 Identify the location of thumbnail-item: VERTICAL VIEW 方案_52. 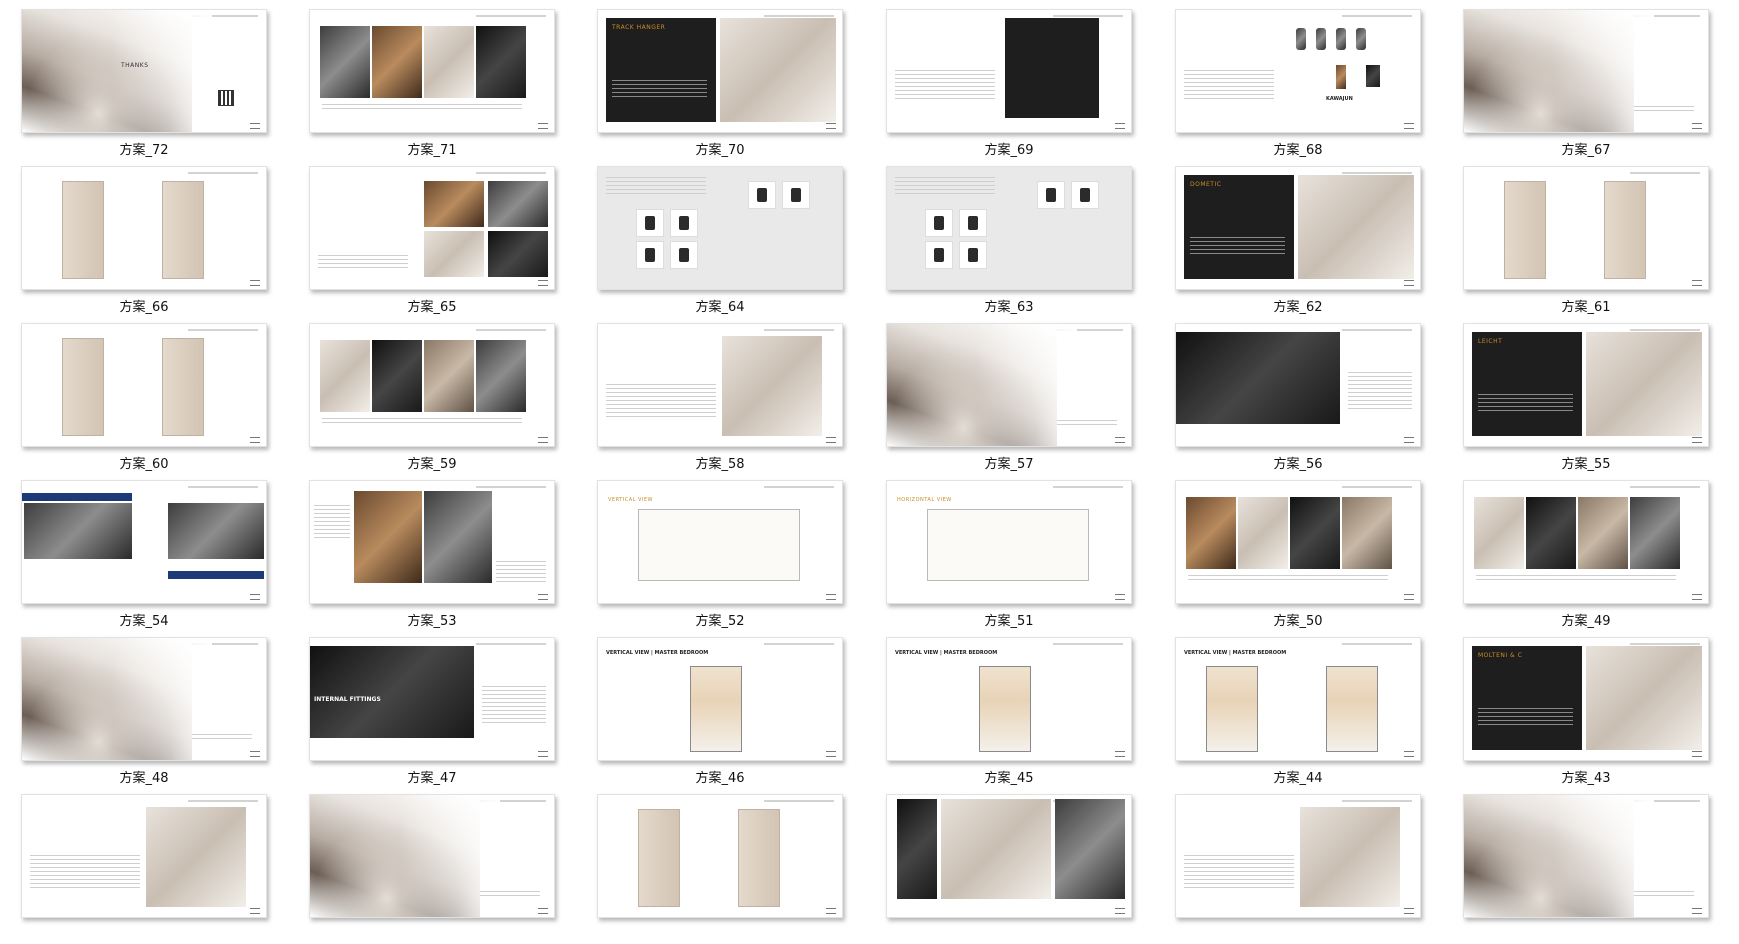
(720, 555).